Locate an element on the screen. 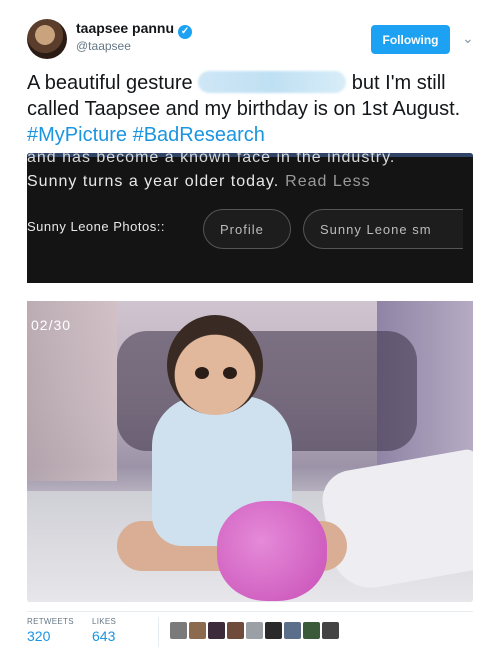 The image size is (500, 651). pillow is located at coordinates (395, 521).